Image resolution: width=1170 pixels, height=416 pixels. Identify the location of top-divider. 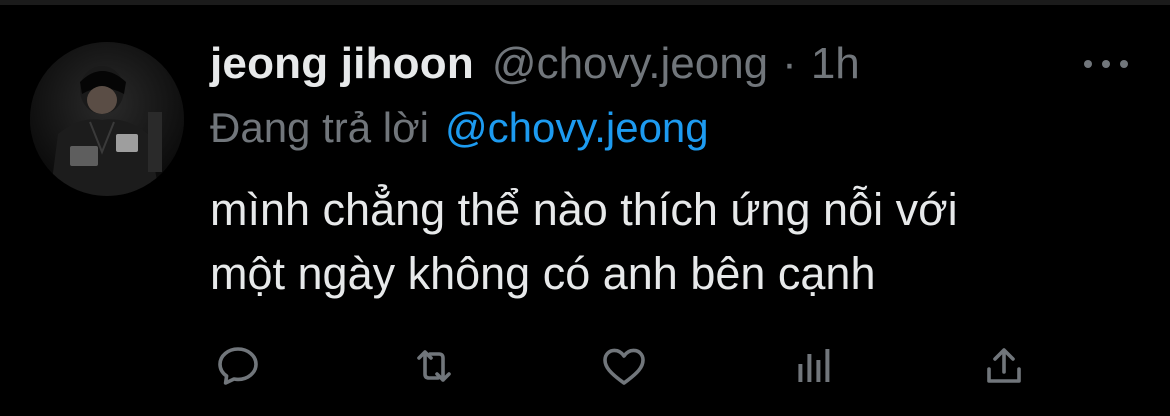
(585, 2).